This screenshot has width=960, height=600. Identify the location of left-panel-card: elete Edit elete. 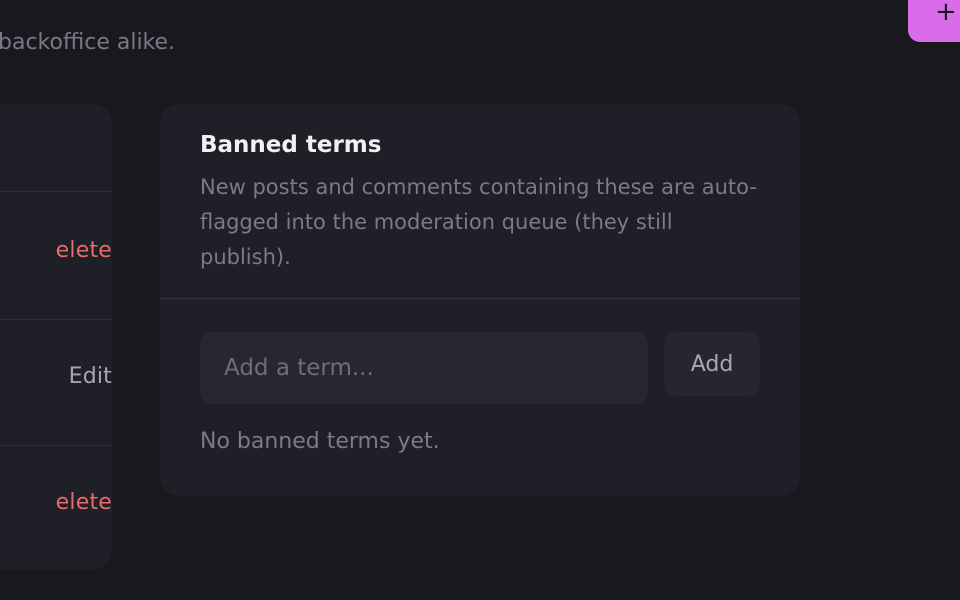
(56, 337).